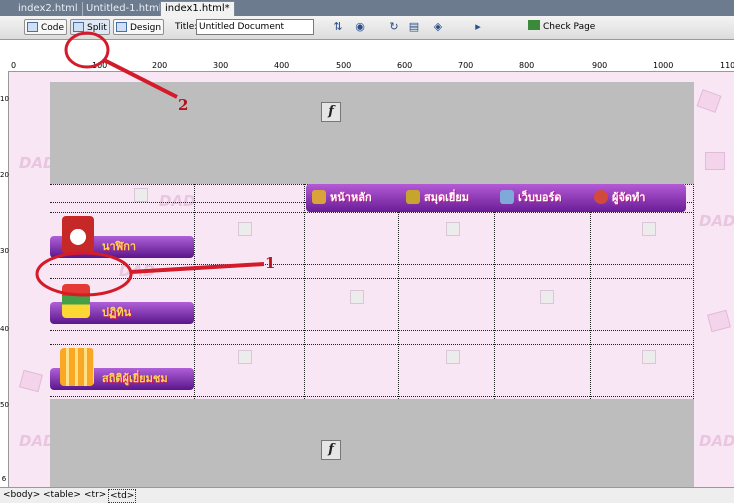 Image resolution: width=734 pixels, height=503 pixels. I want to click on nav-item-author: ผู้จัดทำ, so click(619, 198).